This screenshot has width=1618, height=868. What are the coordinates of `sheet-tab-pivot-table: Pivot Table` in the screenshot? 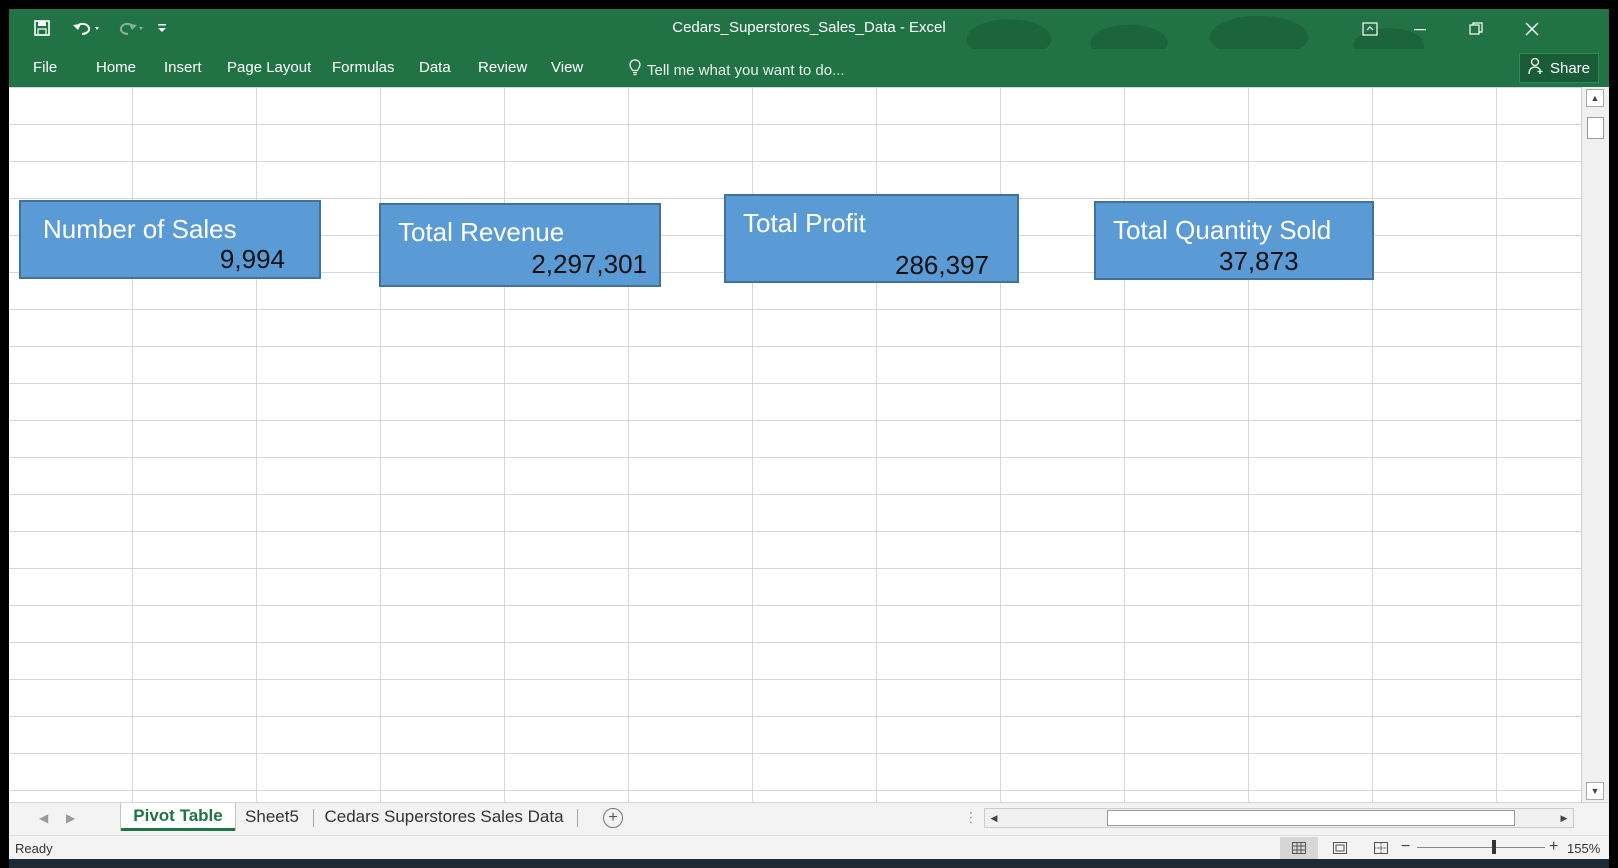 It's located at (178, 817).